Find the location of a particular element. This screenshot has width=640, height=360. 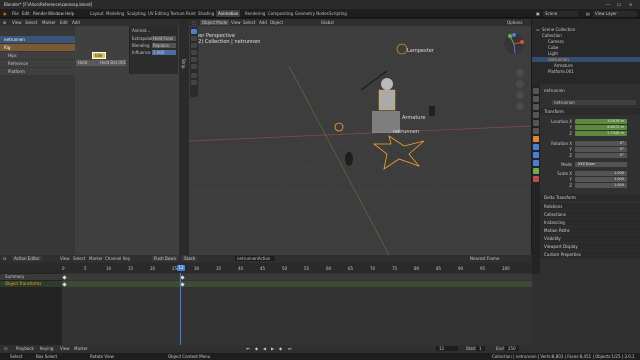

outliner-item: Light is located at coordinates (586, 53).